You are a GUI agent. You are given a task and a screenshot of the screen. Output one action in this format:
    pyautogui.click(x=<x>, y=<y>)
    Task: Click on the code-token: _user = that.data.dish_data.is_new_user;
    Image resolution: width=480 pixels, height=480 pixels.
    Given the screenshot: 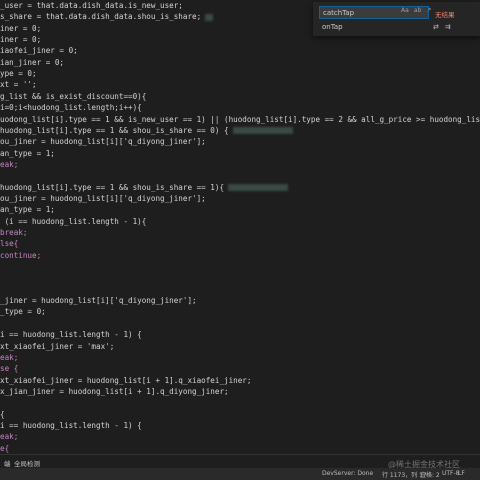 What is the action you would take?
    pyautogui.click(x=91, y=5)
    